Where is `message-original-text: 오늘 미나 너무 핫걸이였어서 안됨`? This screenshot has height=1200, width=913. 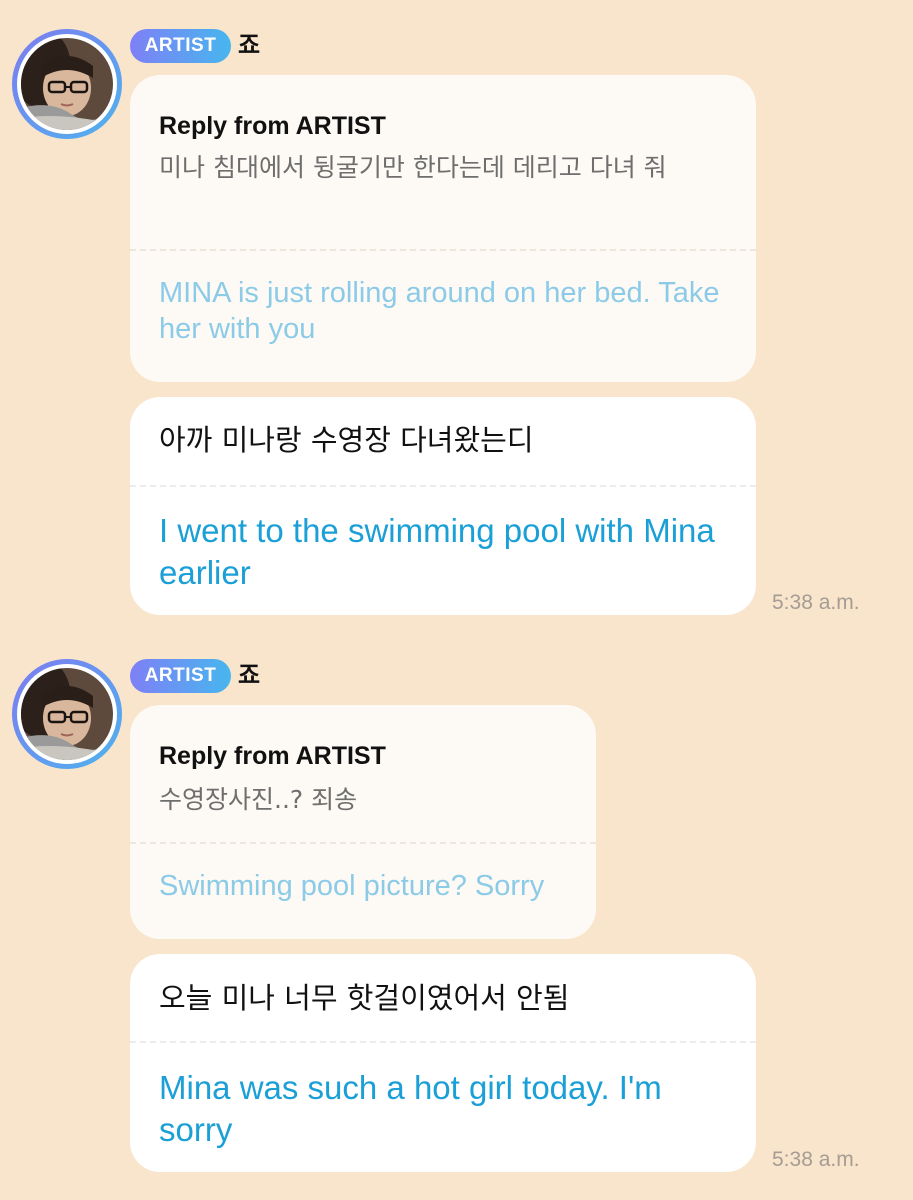 message-original-text: 오늘 미나 너무 핫걸이였어서 안됨 is located at coordinates (364, 998).